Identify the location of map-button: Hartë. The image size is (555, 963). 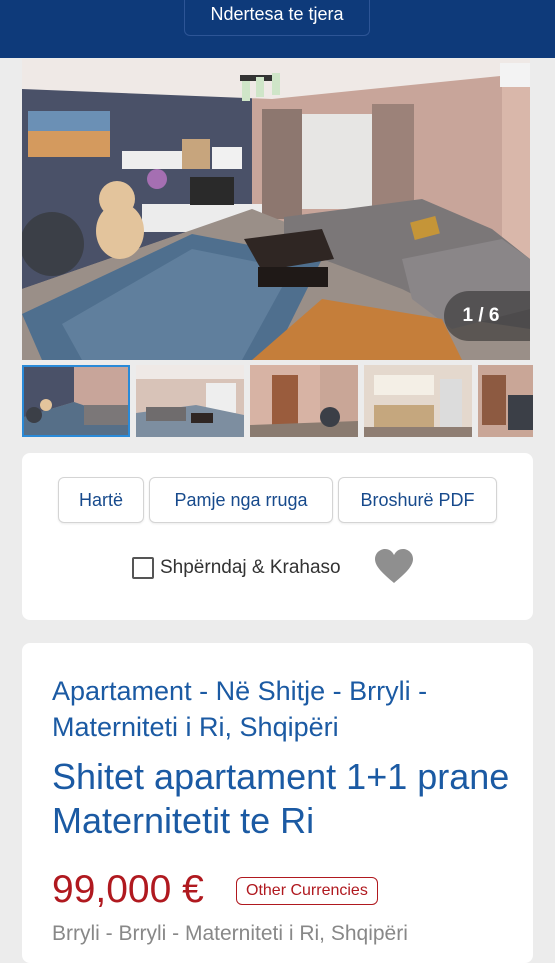
(101, 500).